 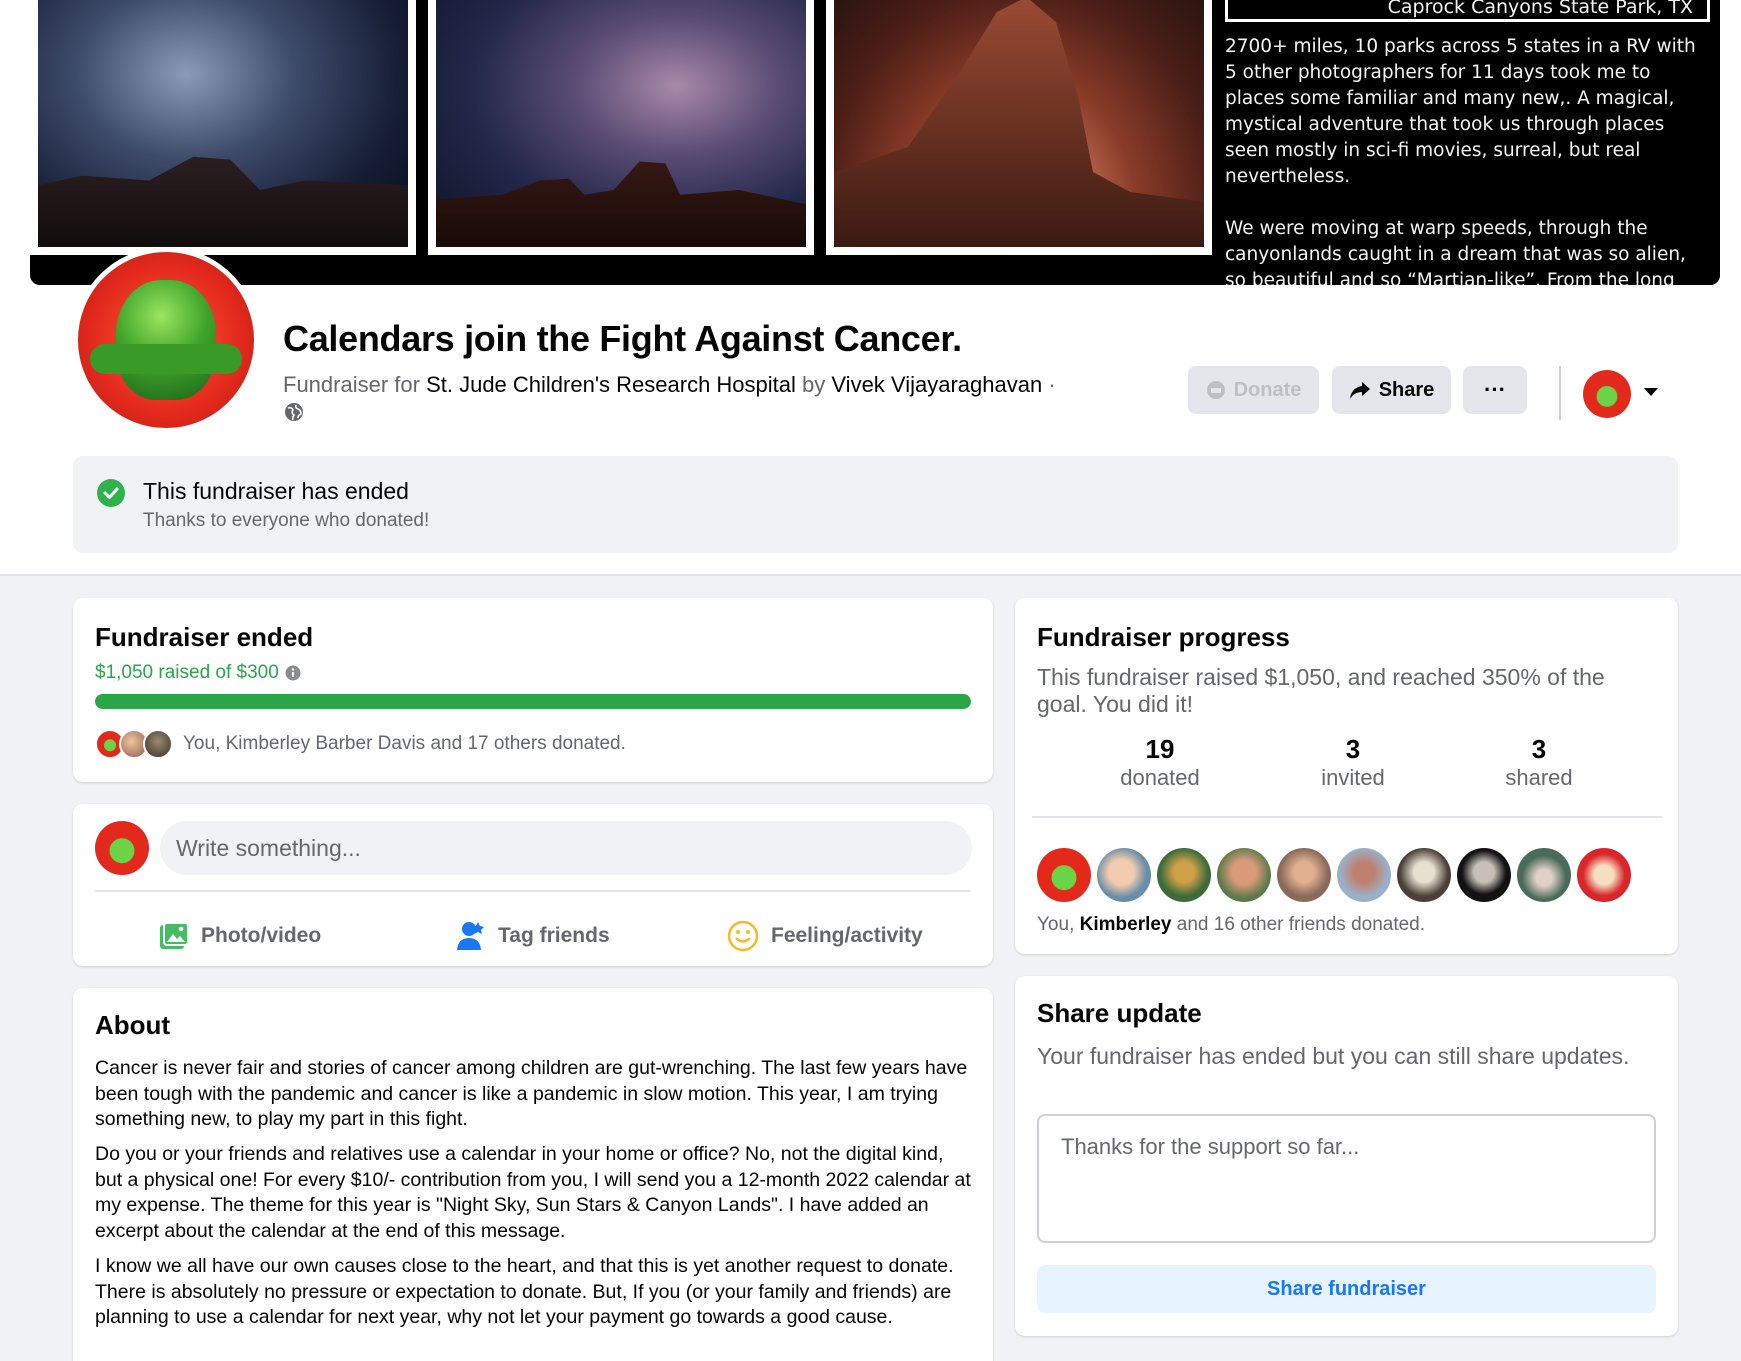 I want to click on fundraiser-title: Calendars join the Fight Against Cancer., so click(x=622, y=338).